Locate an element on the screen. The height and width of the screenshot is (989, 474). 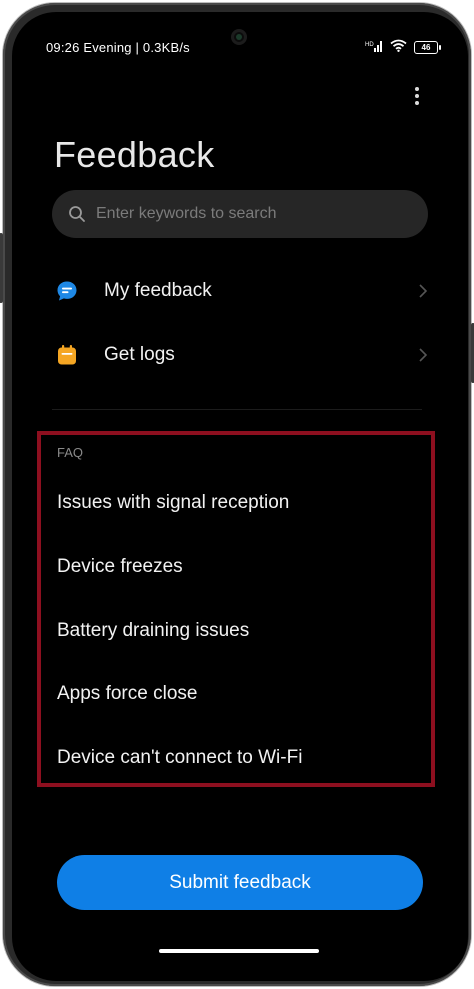
signal-icon: HD is located at coordinates (374, 47).